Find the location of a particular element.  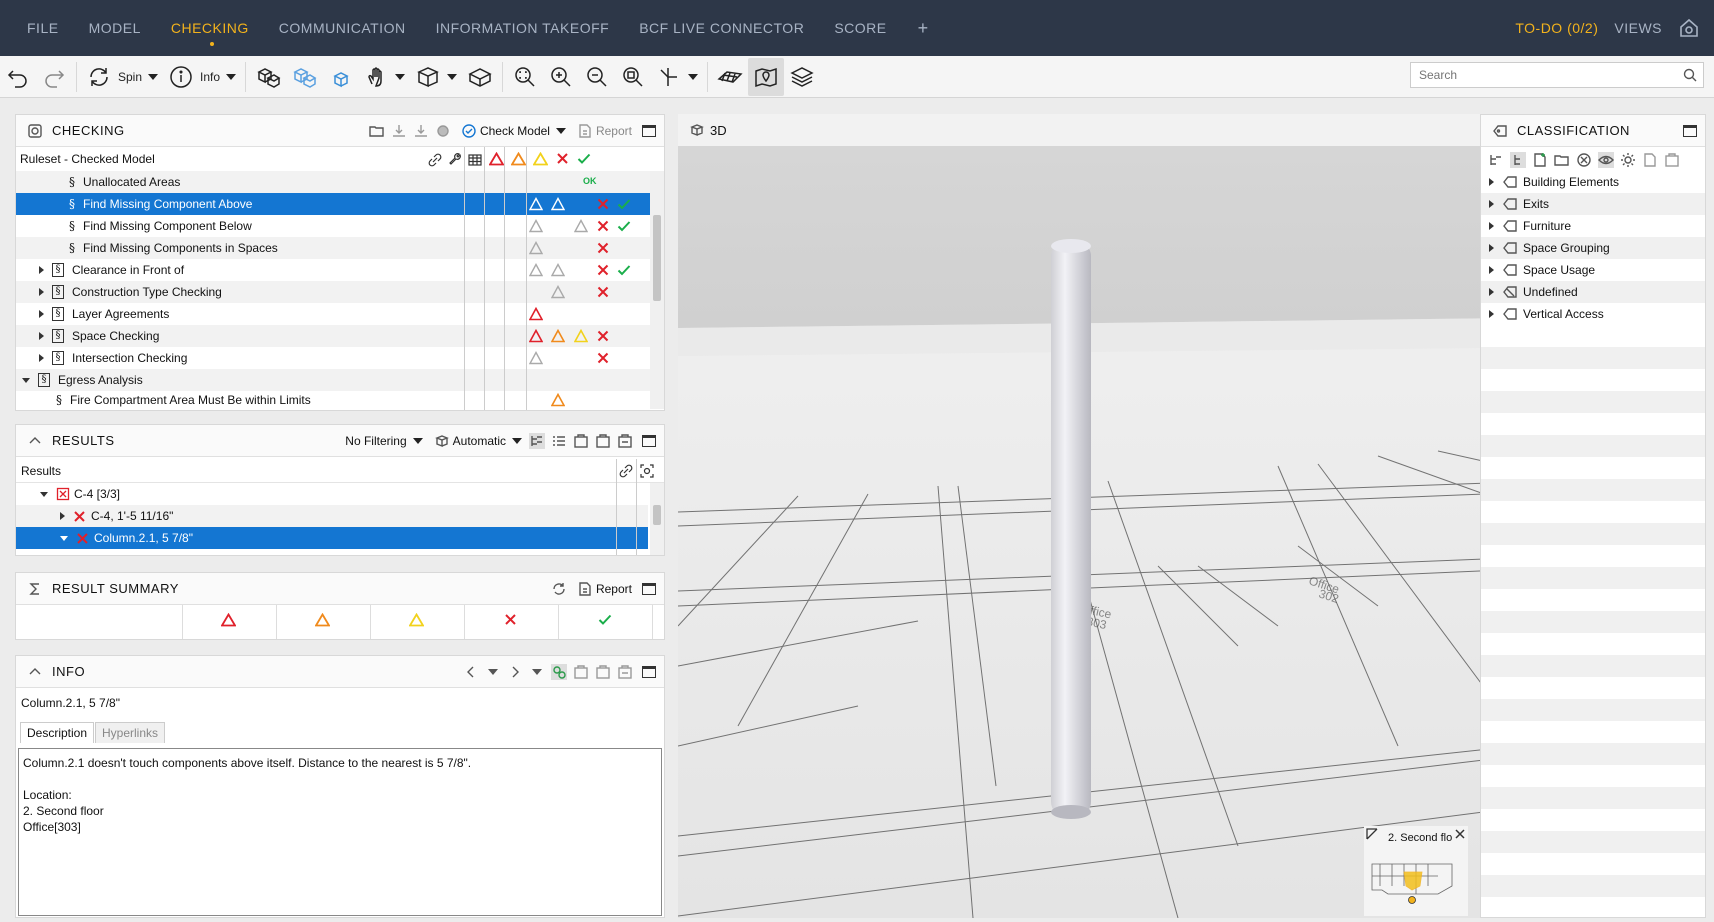

ruleset-row: § Layer Agreements is located at coordinates (333, 314).